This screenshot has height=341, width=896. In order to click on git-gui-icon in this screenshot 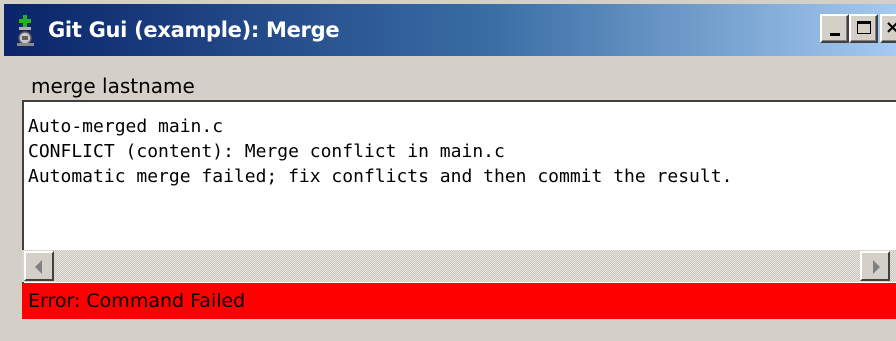, I will do `click(26, 31)`.